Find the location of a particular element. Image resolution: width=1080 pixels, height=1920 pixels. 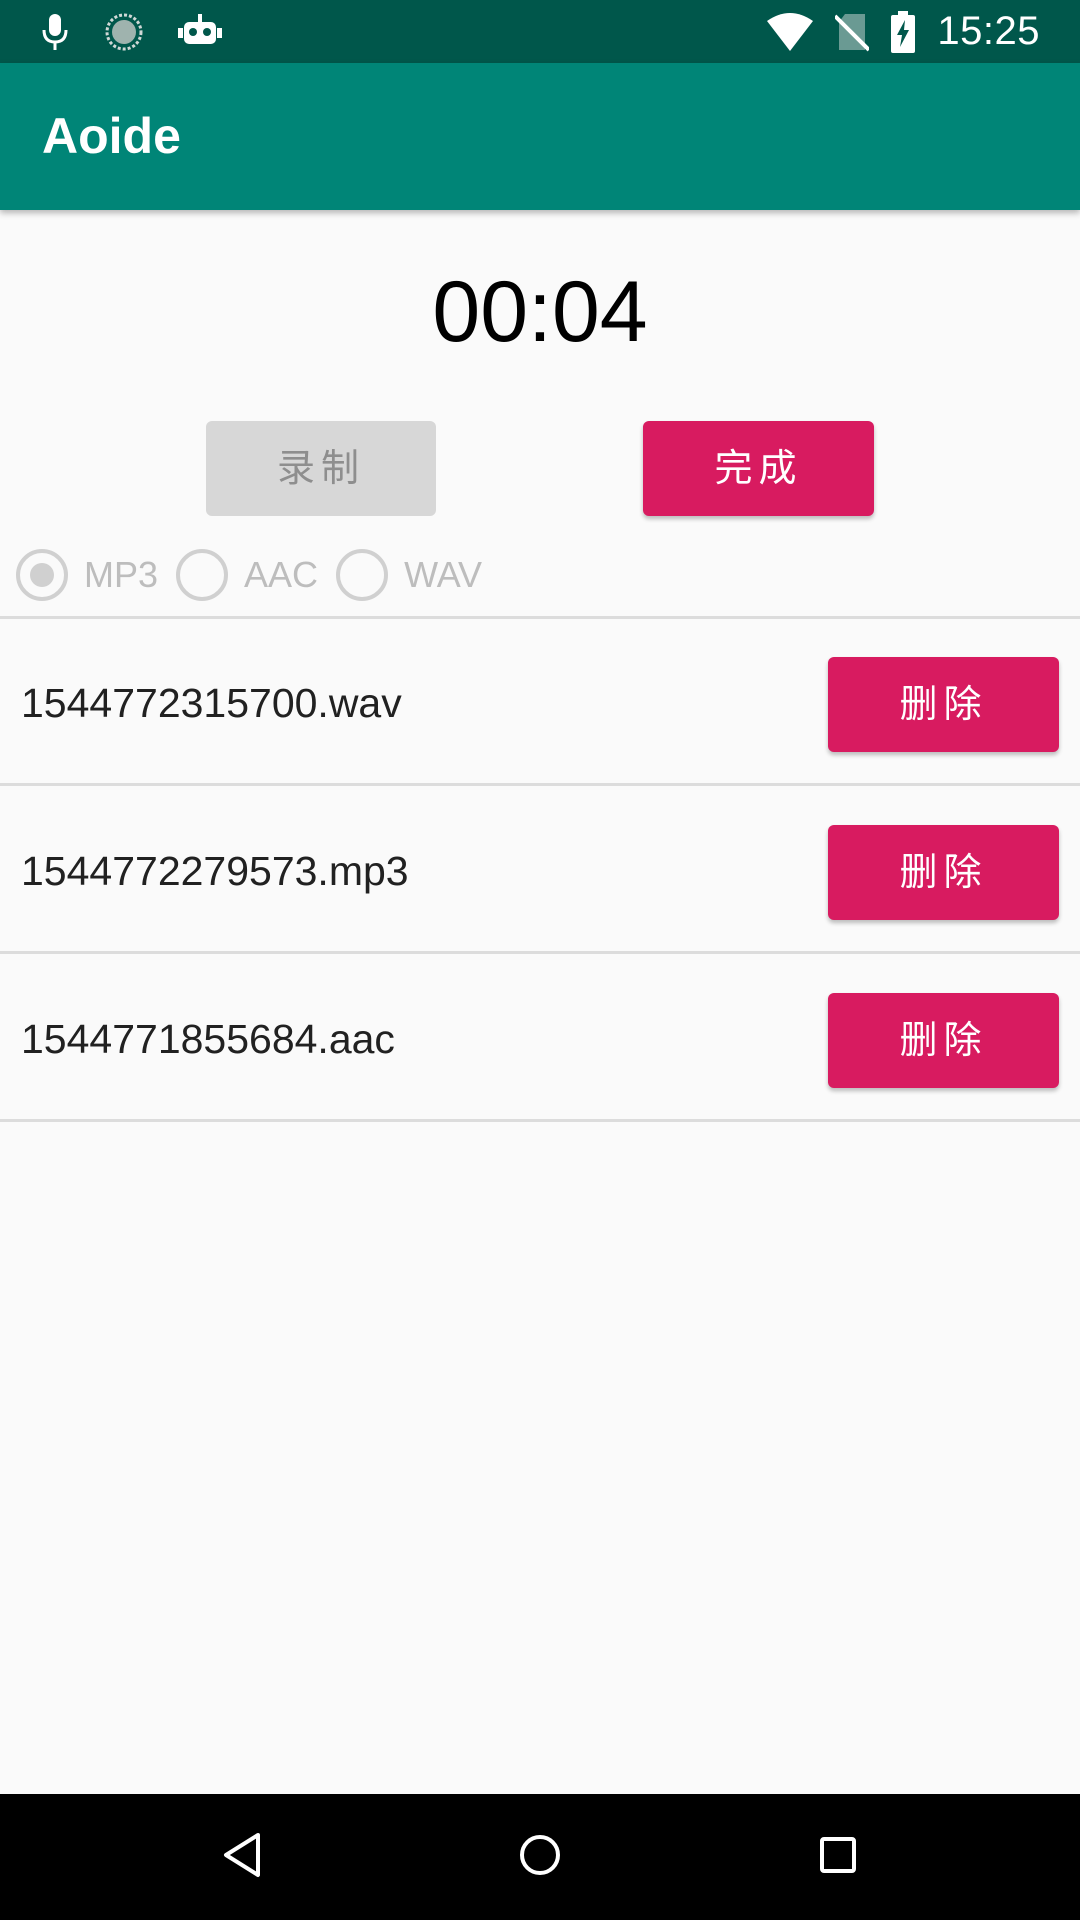

android-debug-icon is located at coordinates (200, 31).